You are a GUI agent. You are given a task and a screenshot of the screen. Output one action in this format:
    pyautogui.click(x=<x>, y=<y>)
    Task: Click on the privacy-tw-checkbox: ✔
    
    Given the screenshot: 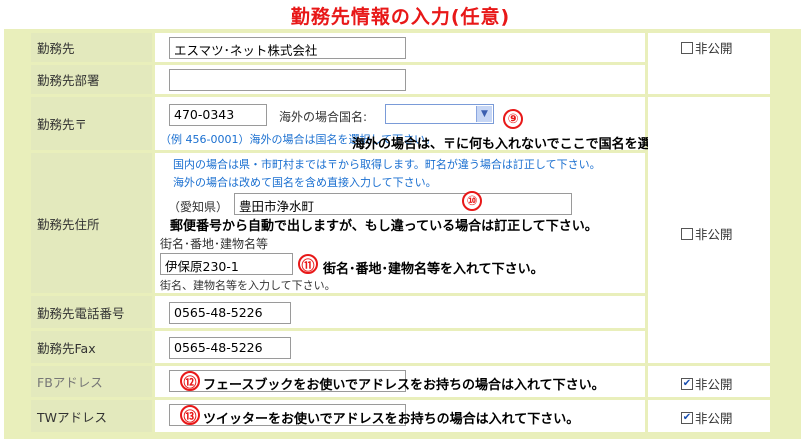 What is the action you would take?
    pyautogui.click(x=687, y=417)
    